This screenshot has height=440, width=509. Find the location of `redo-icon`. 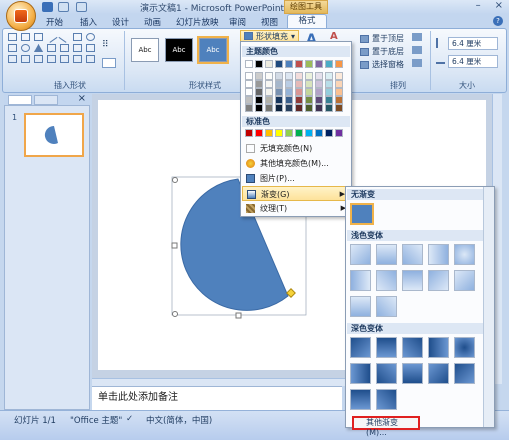

redo-icon is located at coordinates (81, 7).